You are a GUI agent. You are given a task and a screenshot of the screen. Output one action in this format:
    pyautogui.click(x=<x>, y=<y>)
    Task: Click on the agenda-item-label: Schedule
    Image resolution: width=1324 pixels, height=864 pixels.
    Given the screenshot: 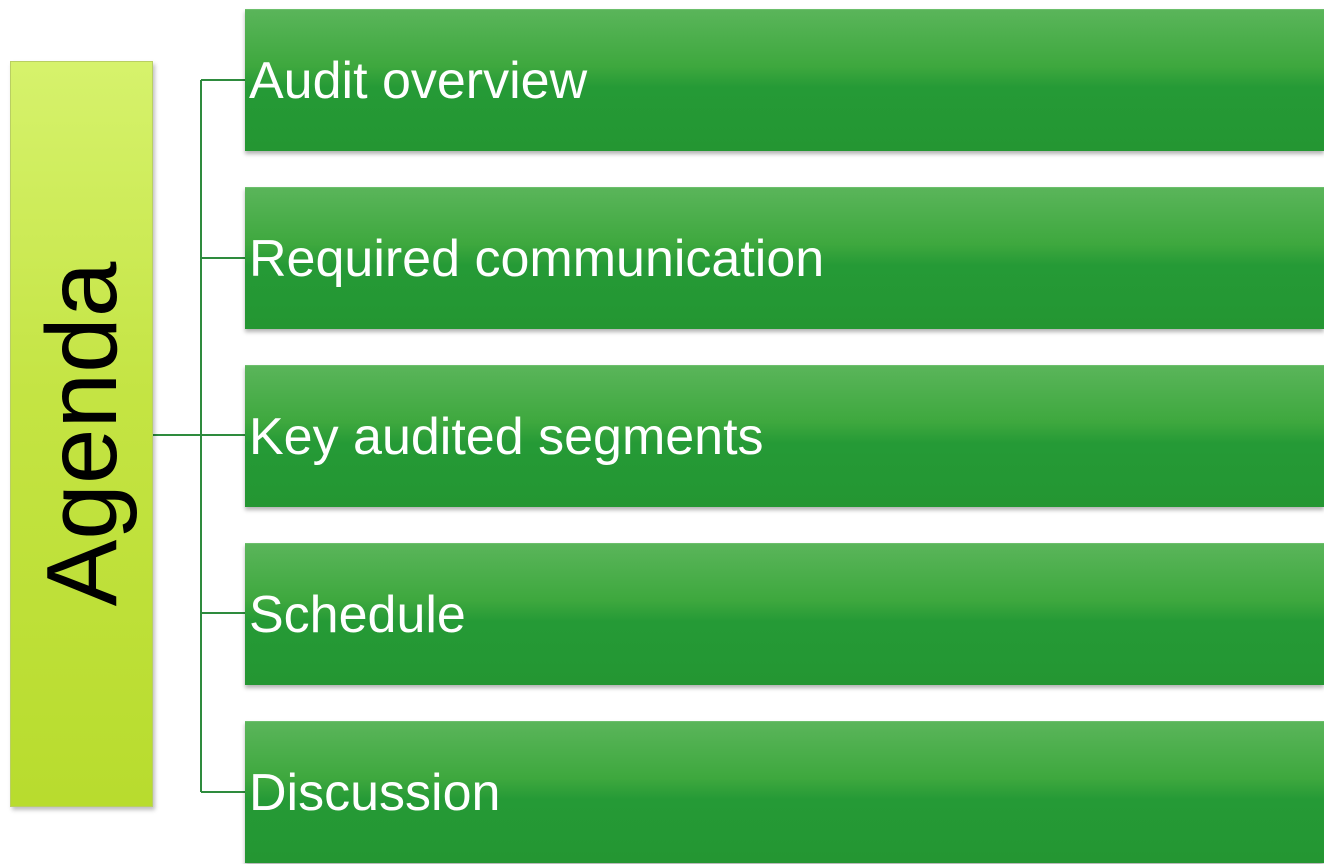 What is the action you would take?
    pyautogui.click(x=357, y=615)
    